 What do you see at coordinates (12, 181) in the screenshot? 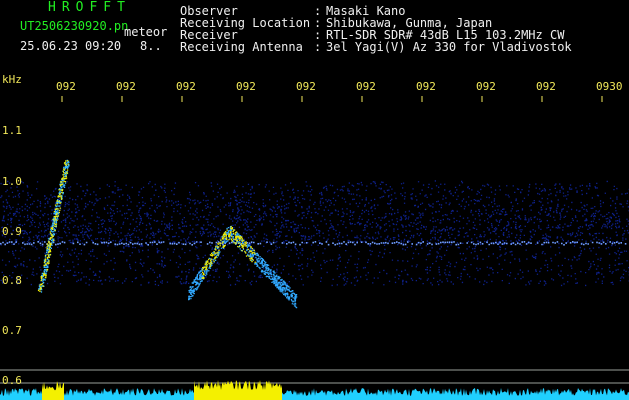
I see `y-tick: 1.0` at bounding box center [12, 181].